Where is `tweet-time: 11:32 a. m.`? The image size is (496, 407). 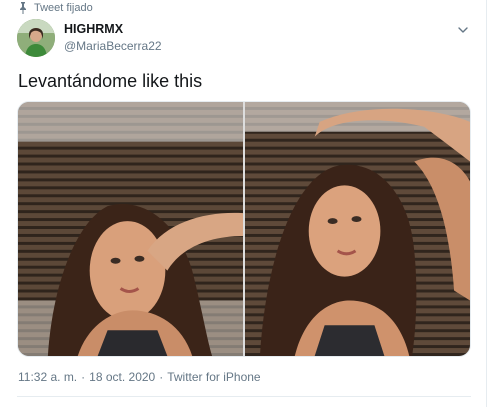
tweet-time: 11:32 a. m. is located at coordinates (47, 377).